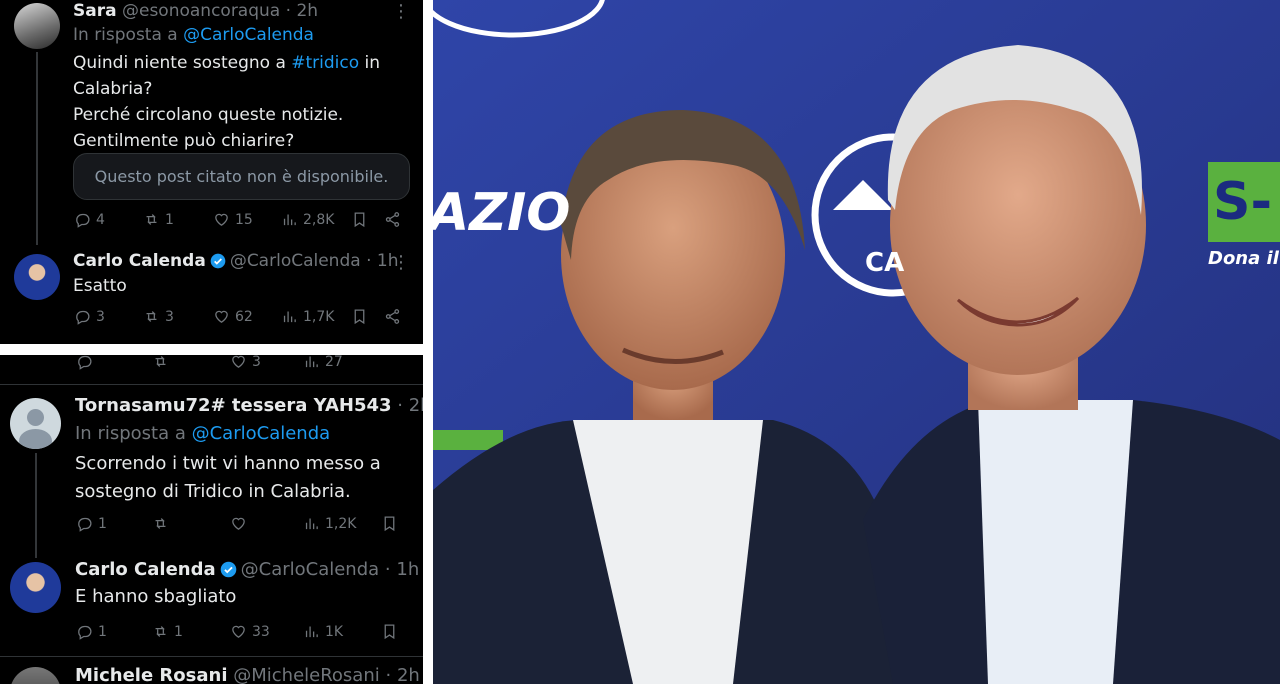 This screenshot has height=684, width=1280. What do you see at coordinates (100, 286) in the screenshot?
I see `post-text: Esatto` at bounding box center [100, 286].